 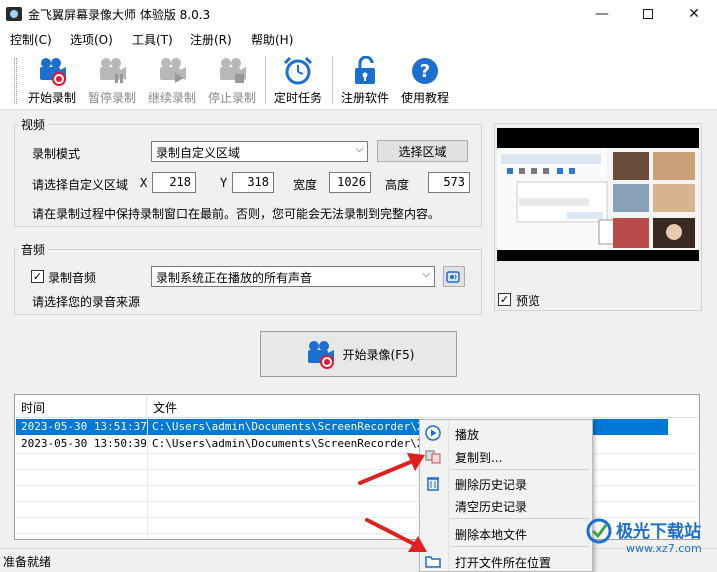 I want to click on menu-item-clear-history: 清空历史记录, so click(x=506, y=505).